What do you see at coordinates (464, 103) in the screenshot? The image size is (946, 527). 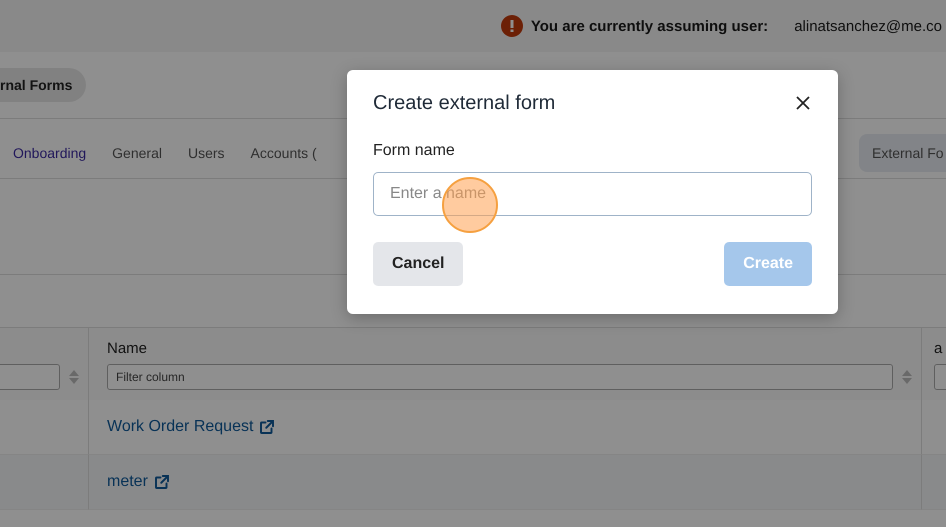 I see `dialog-title: Create external form` at bounding box center [464, 103].